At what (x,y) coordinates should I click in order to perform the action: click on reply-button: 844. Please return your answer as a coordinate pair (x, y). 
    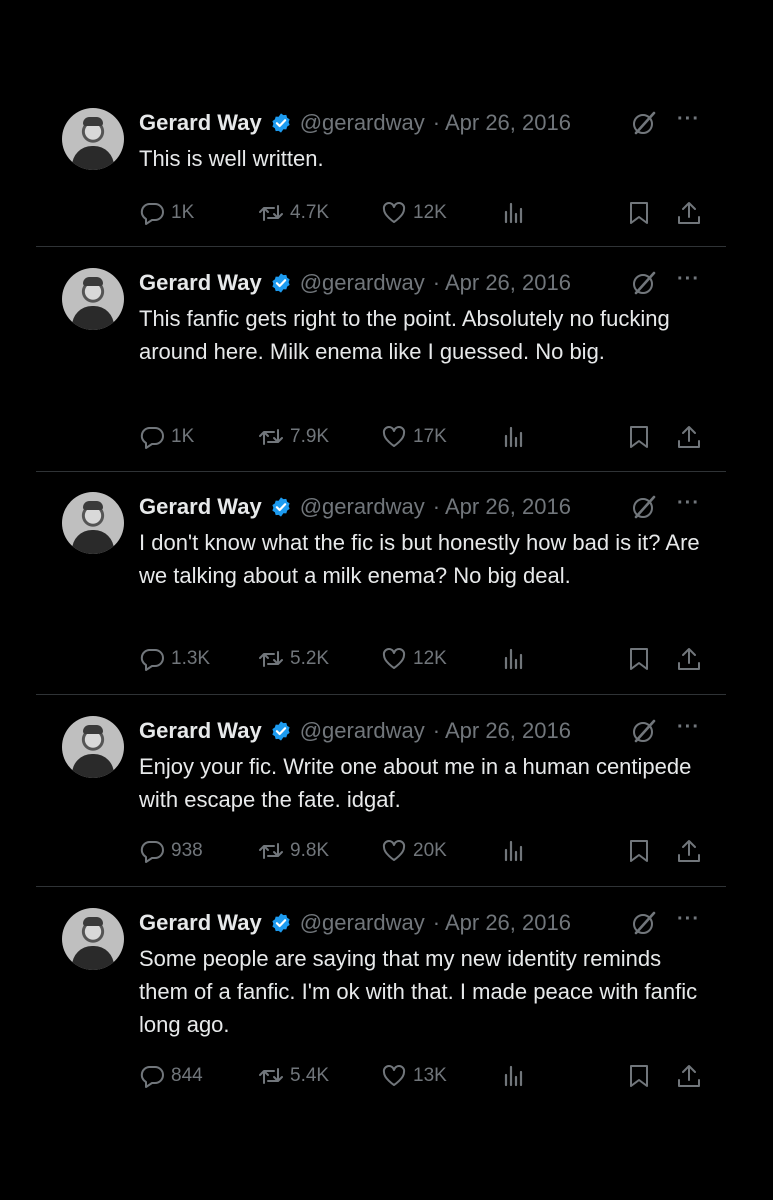
    Looking at the image, I should click on (171, 1076).